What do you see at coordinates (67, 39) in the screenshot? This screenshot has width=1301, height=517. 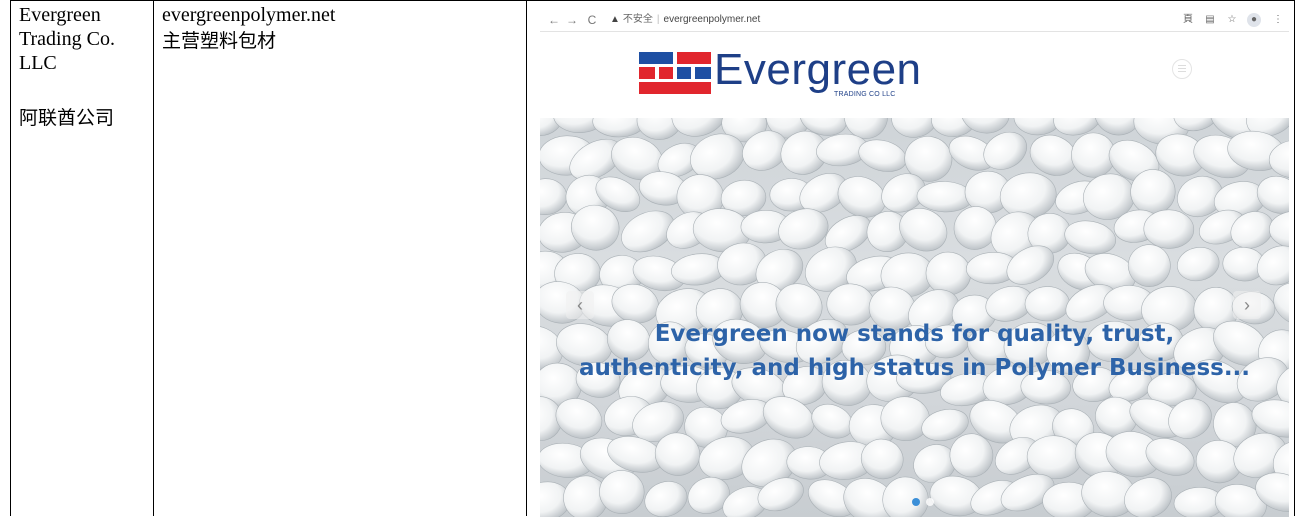 I see `company-name-en: Evergreen Trading Co. LLC` at bounding box center [67, 39].